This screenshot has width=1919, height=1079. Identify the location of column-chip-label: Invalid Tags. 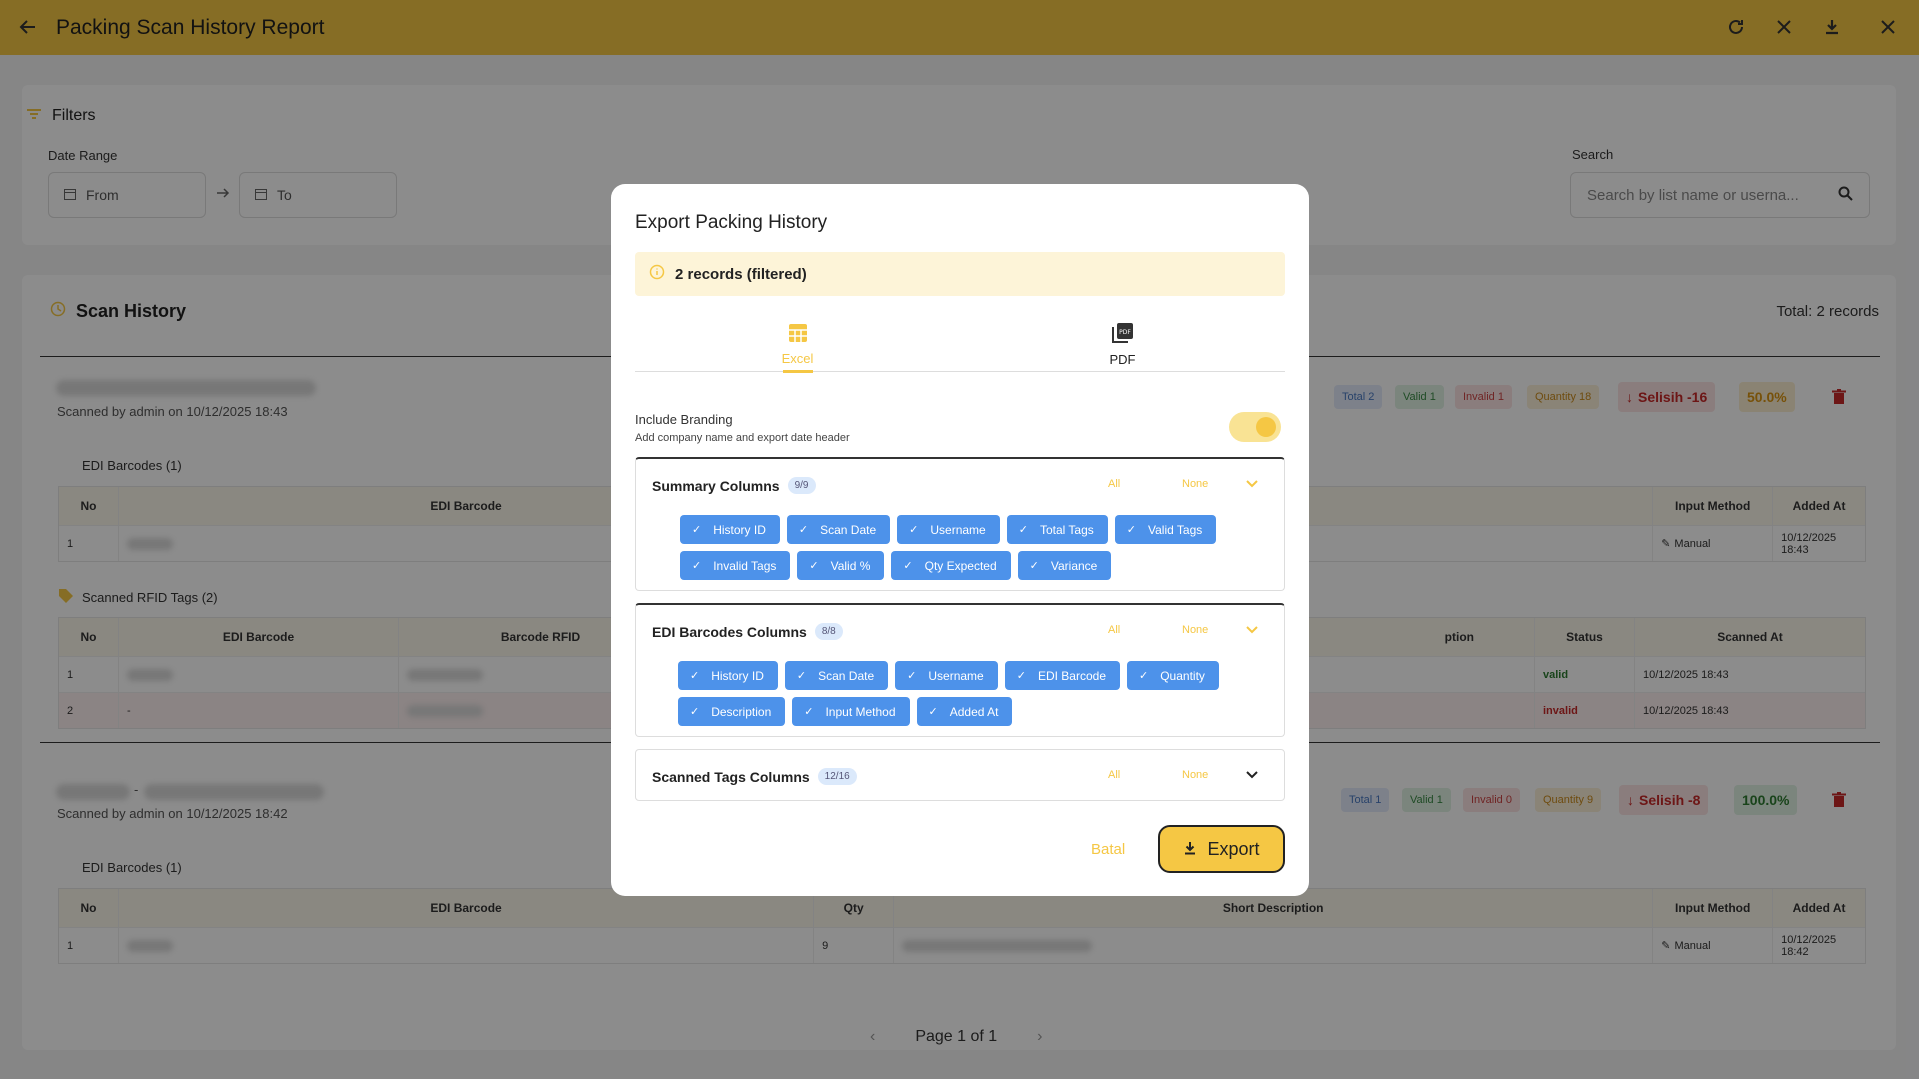
(745, 565).